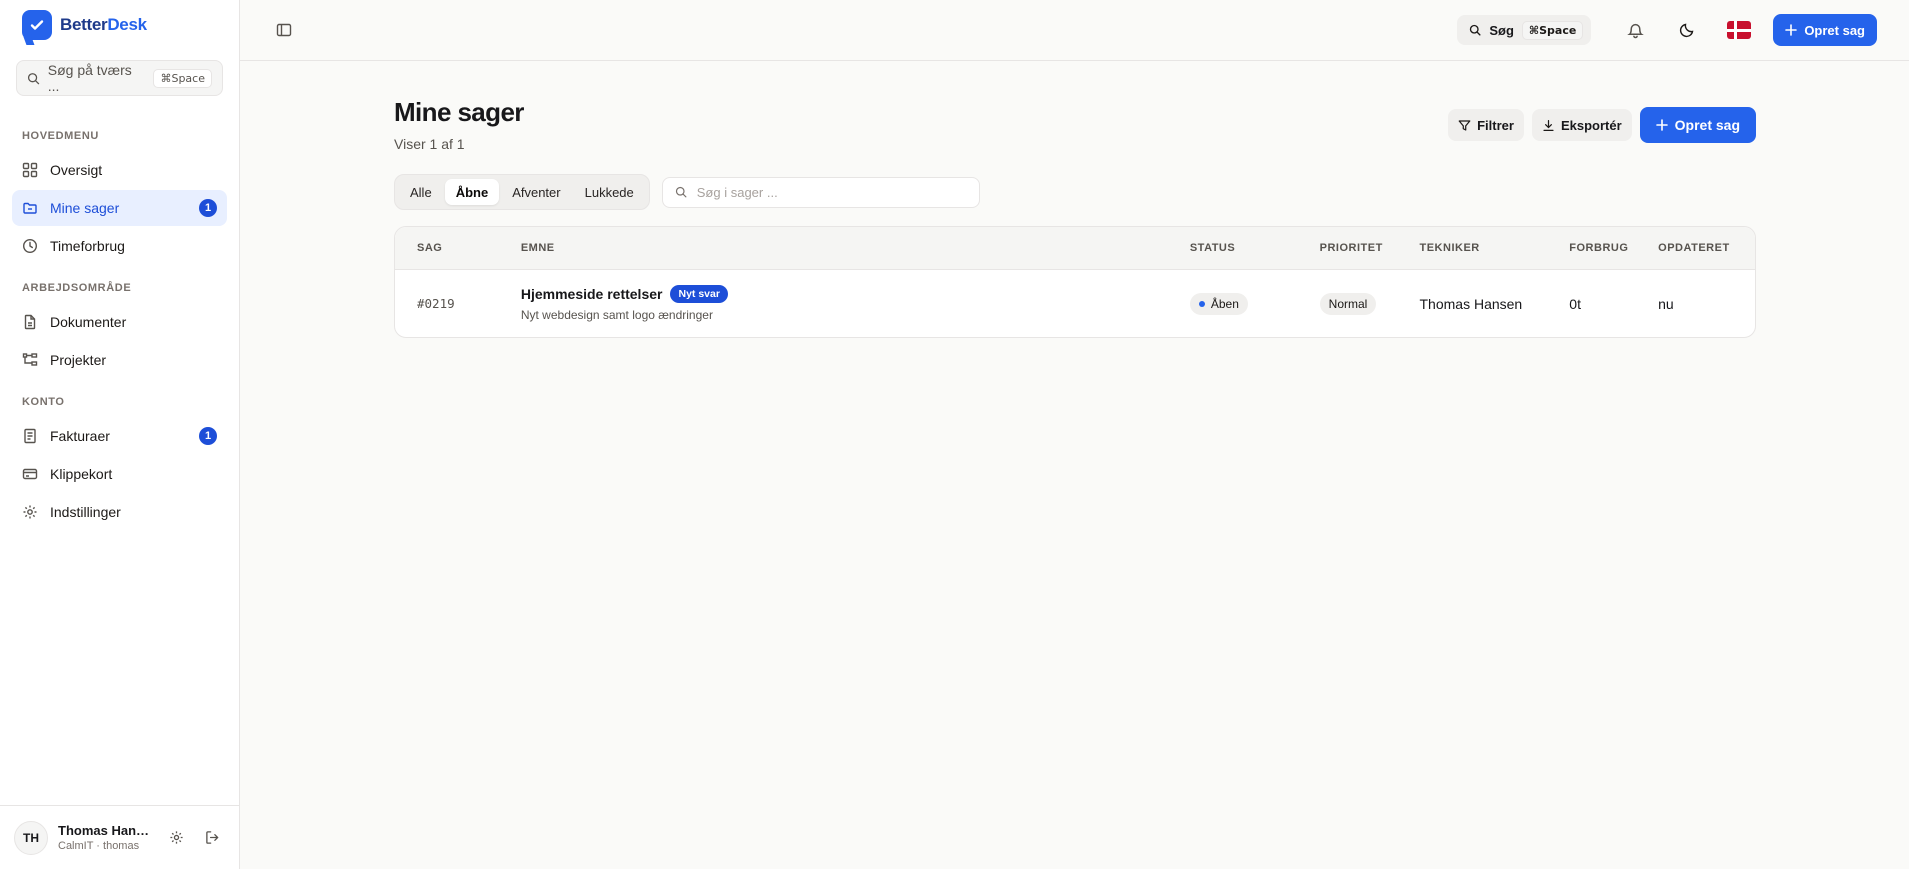  Describe the element at coordinates (81, 474) in the screenshot. I see `sidebar-item-label: Klippekort` at that location.